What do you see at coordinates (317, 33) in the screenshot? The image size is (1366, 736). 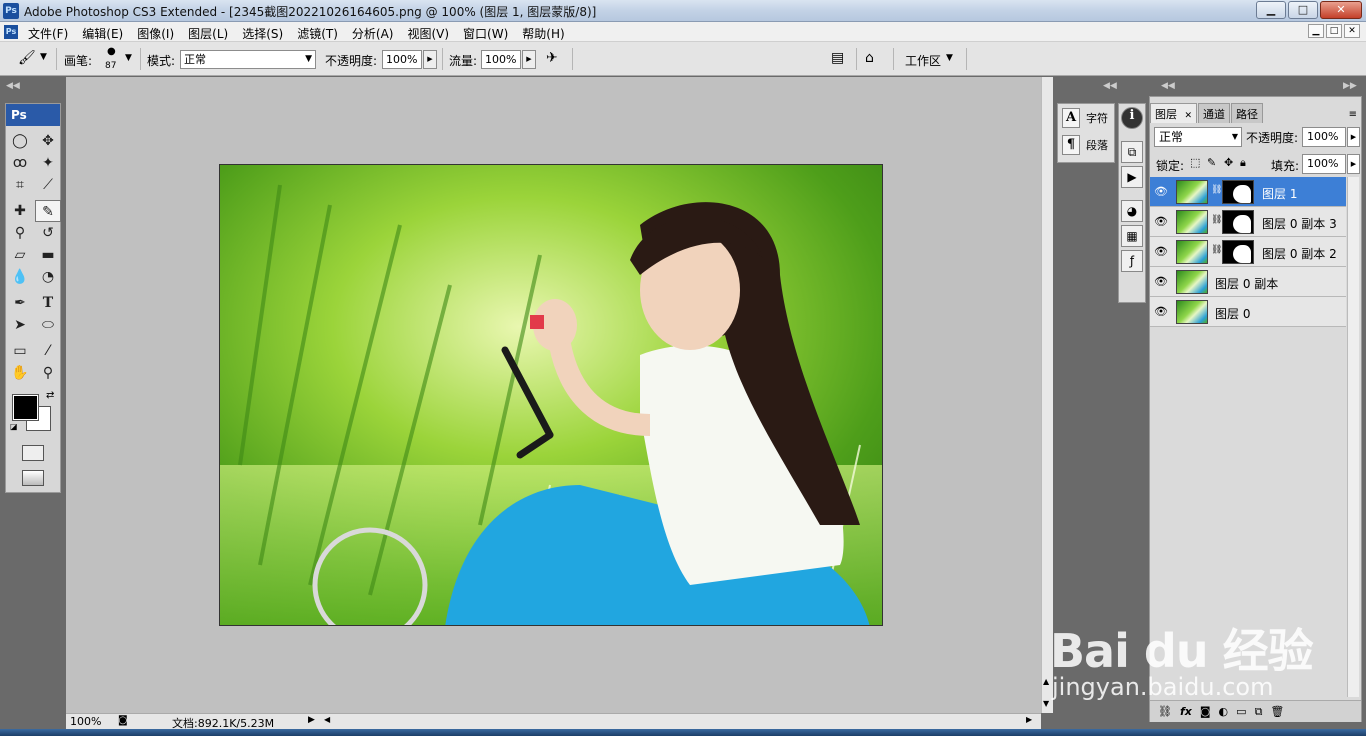 I see `menu-filter: 滤镜(T)` at bounding box center [317, 33].